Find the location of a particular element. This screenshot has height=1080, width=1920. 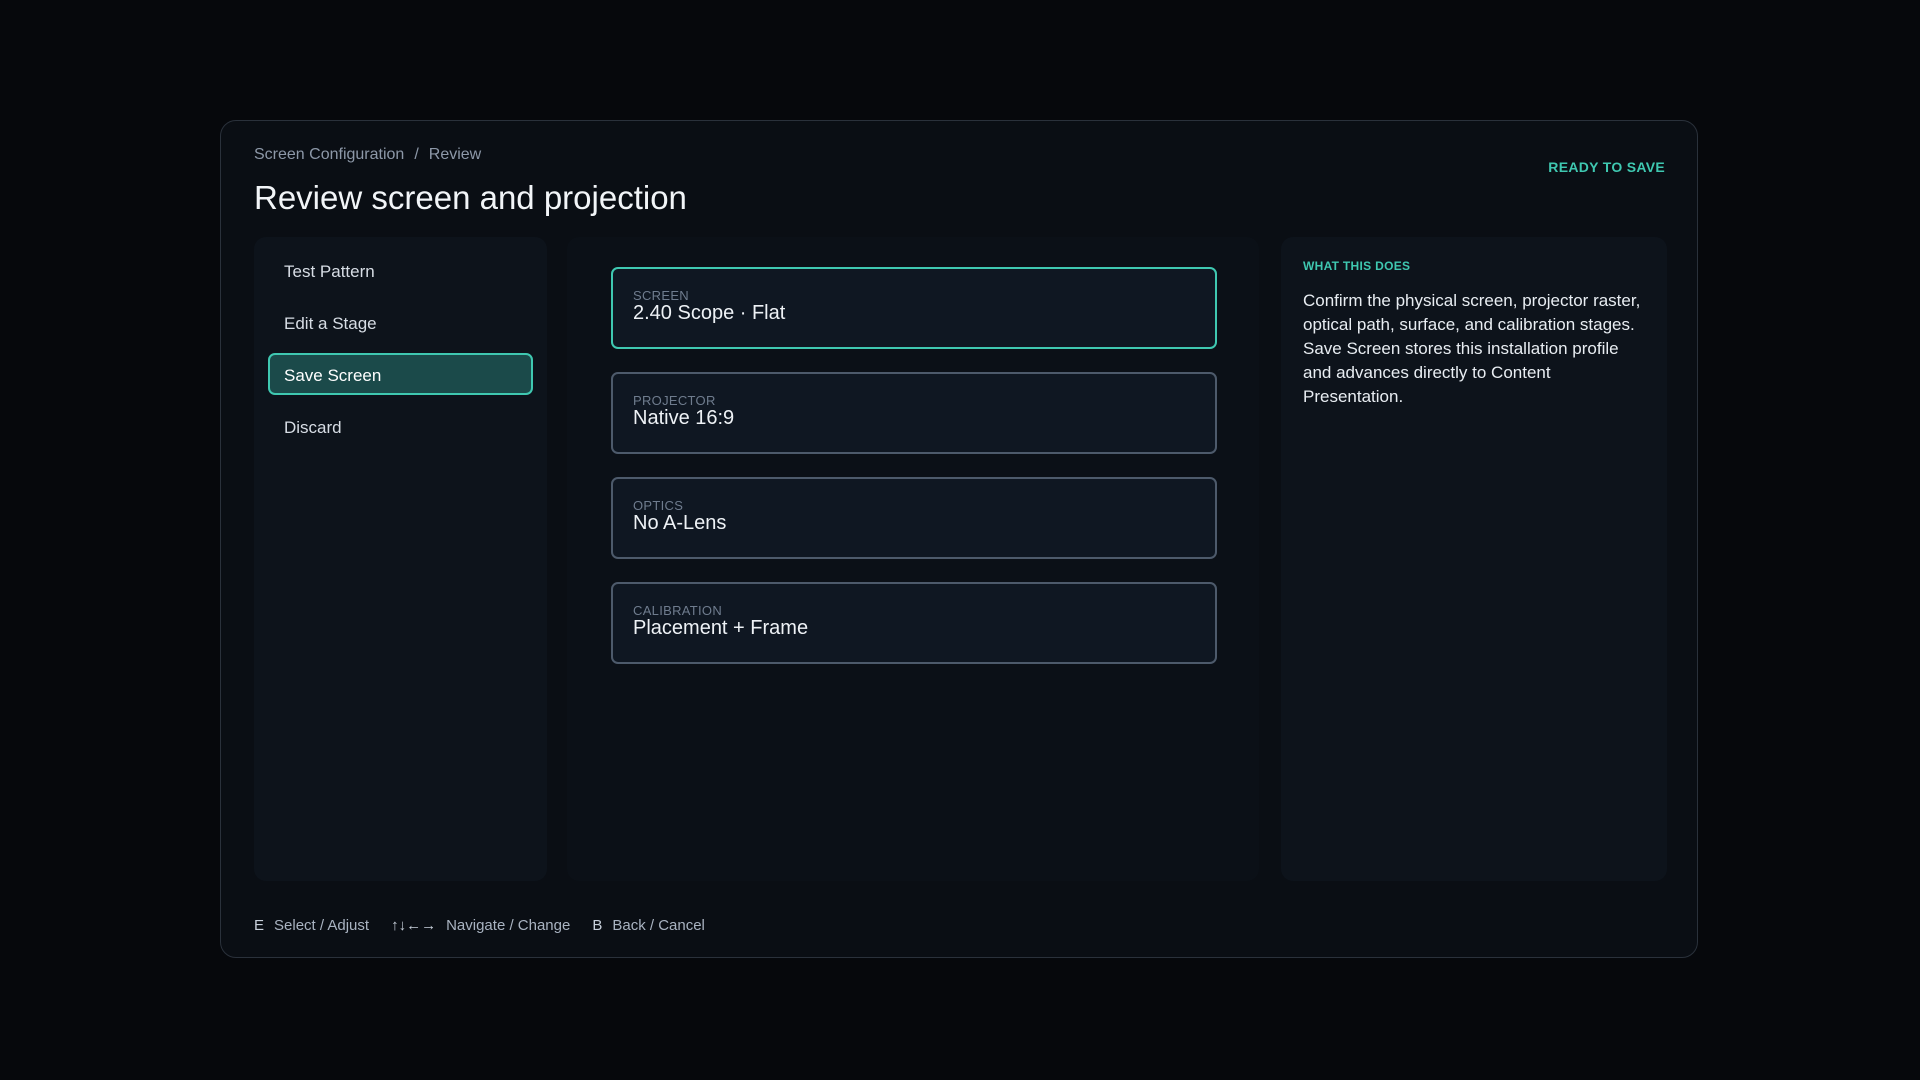

card-value: Native 16:9 is located at coordinates (684, 418).